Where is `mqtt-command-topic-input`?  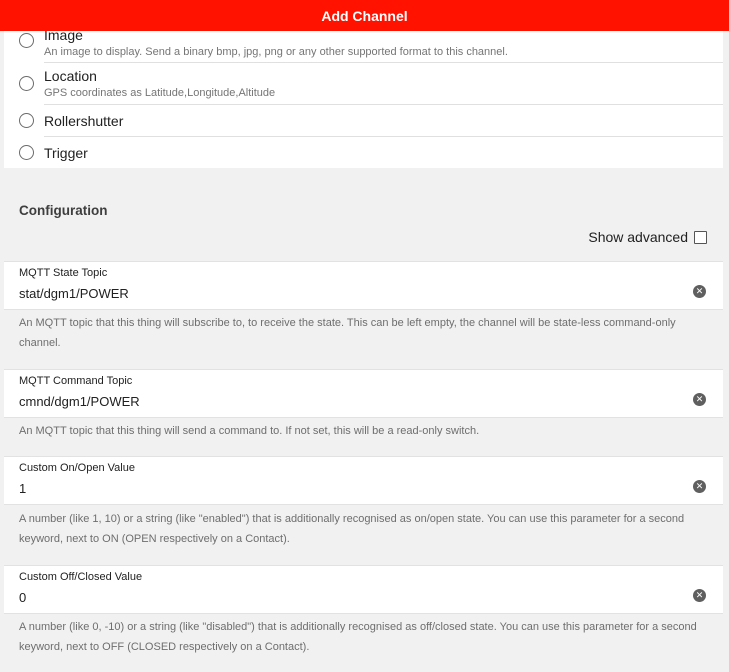
mqtt-command-topic-input is located at coordinates (344, 401).